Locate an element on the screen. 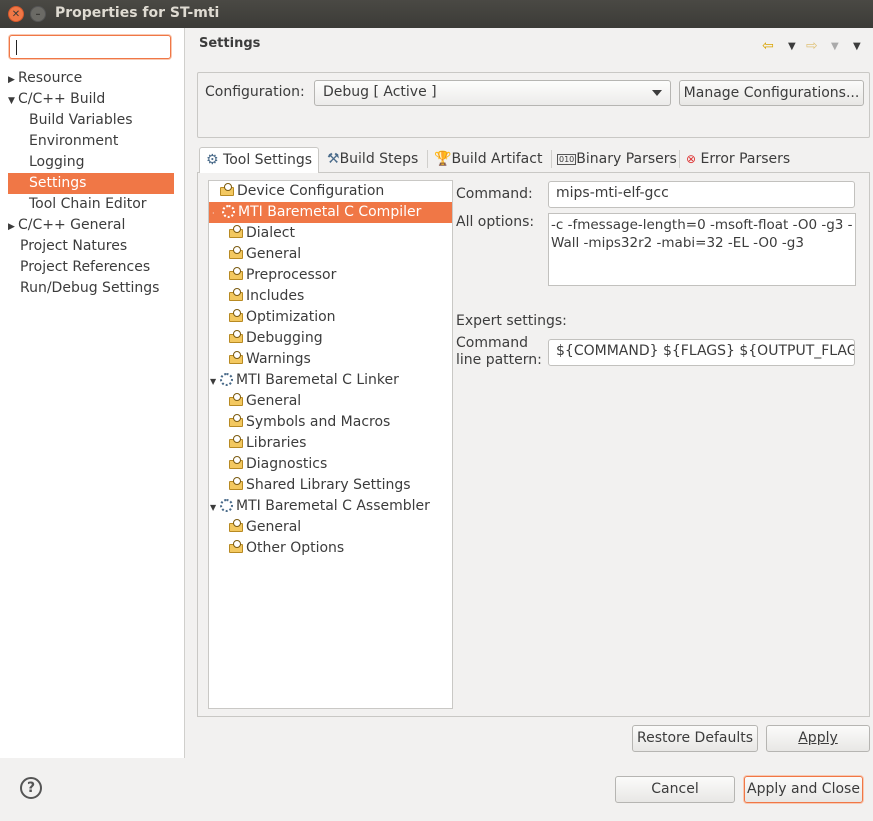 This screenshot has height=821, width=873. tree-item-mti-c-assembler: ▼ MTI Baremetal C Assembler is located at coordinates (320, 506).